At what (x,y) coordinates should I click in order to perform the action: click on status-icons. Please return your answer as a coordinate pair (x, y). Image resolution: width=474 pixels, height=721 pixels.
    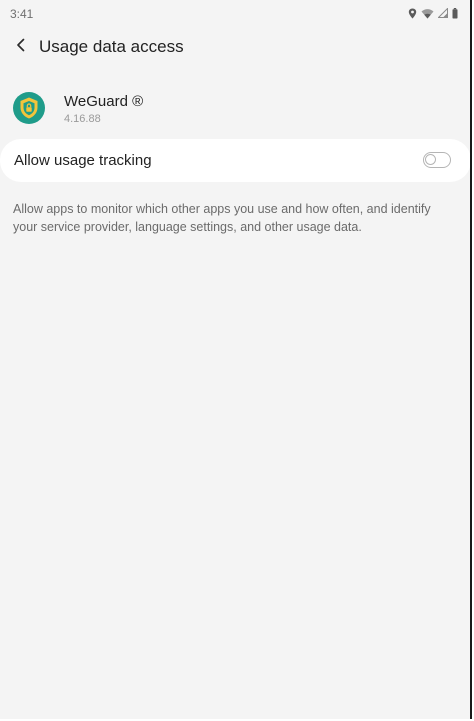
    Looking at the image, I should click on (433, 13).